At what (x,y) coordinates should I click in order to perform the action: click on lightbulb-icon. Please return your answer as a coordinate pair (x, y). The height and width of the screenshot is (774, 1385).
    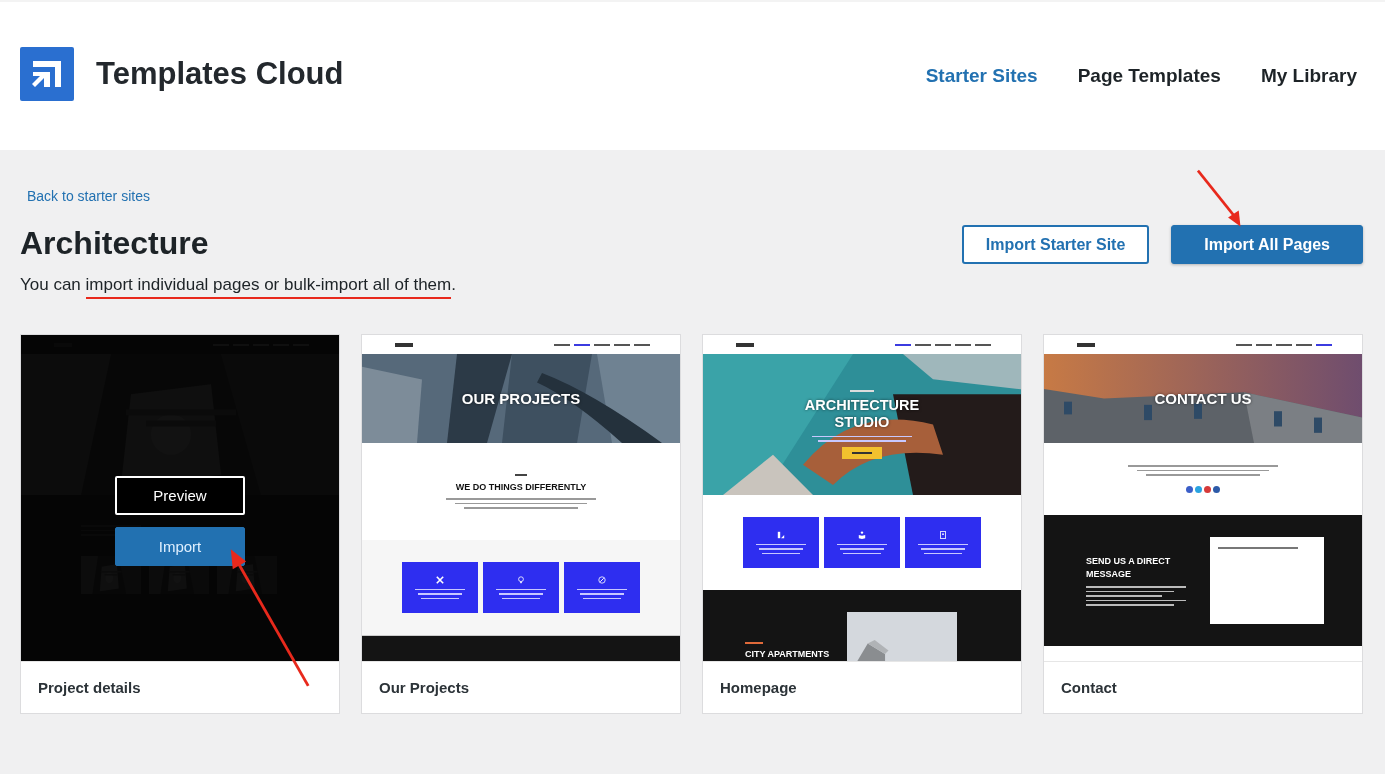
    Looking at the image, I should click on (521, 579).